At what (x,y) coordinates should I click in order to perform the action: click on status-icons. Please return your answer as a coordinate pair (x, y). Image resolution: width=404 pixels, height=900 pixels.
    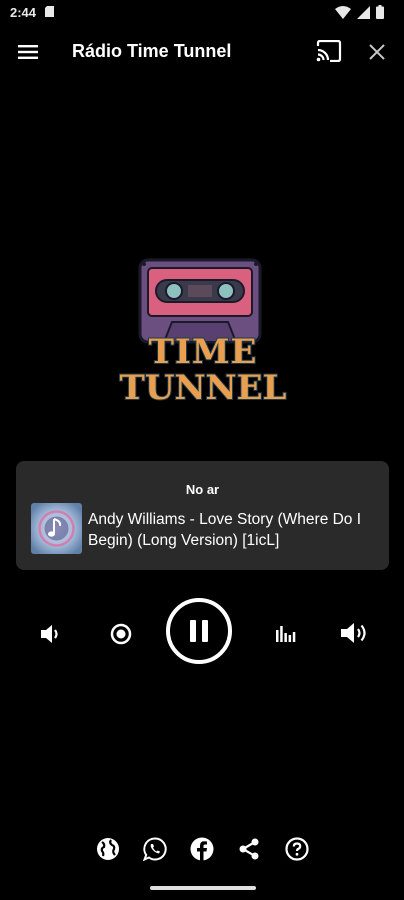
    Looking at the image, I should click on (359, 12).